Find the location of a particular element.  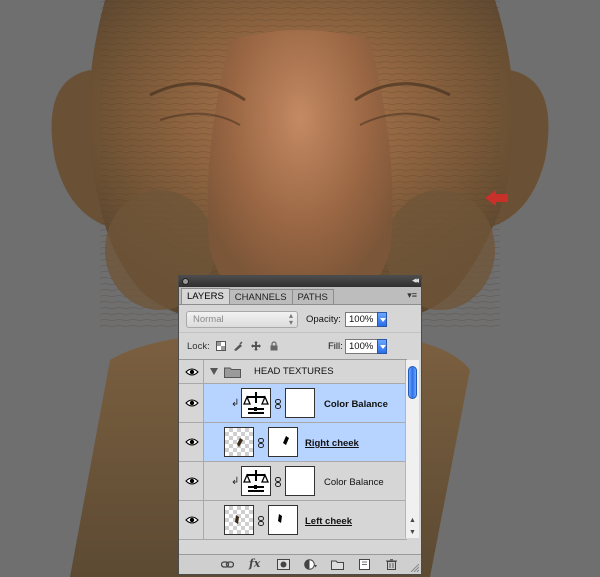

panel-menu-icon: ▾≡ is located at coordinates (412, 295).